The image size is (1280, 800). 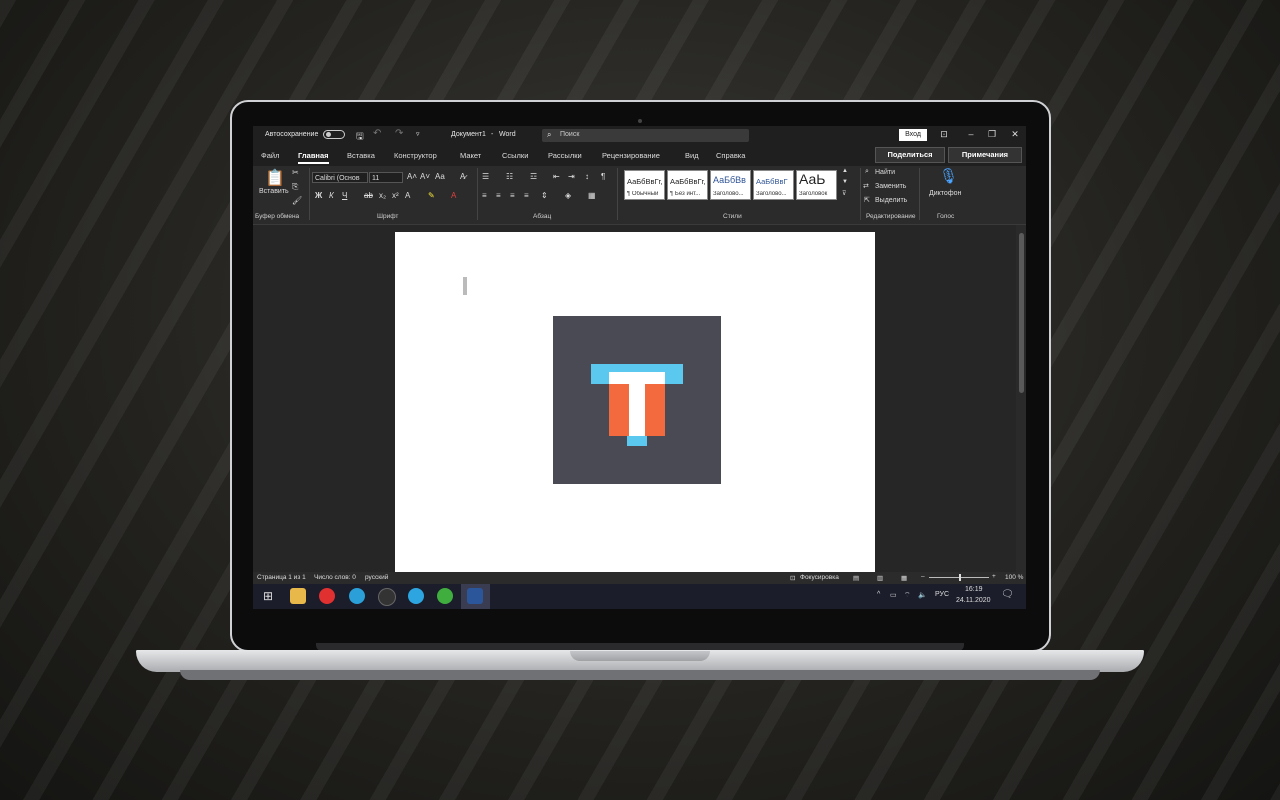 What do you see at coordinates (985, 155) in the screenshot?
I see `comments-button: Примечания` at bounding box center [985, 155].